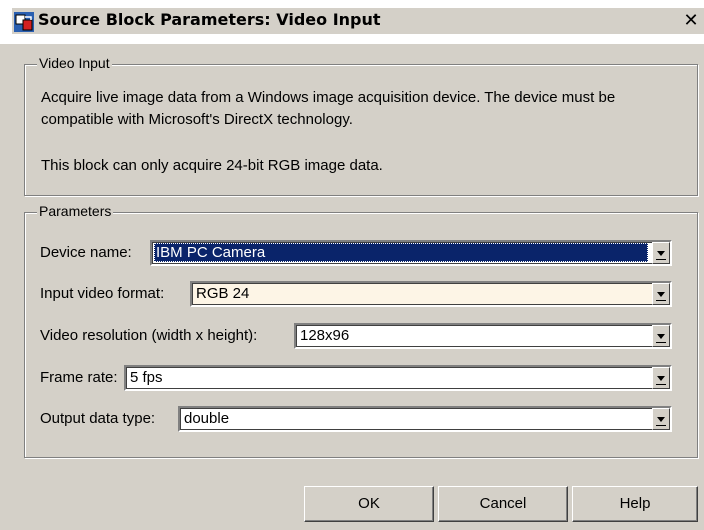 This screenshot has height=530, width=704. What do you see at coordinates (369, 504) in the screenshot?
I see `ok-button: OK` at bounding box center [369, 504].